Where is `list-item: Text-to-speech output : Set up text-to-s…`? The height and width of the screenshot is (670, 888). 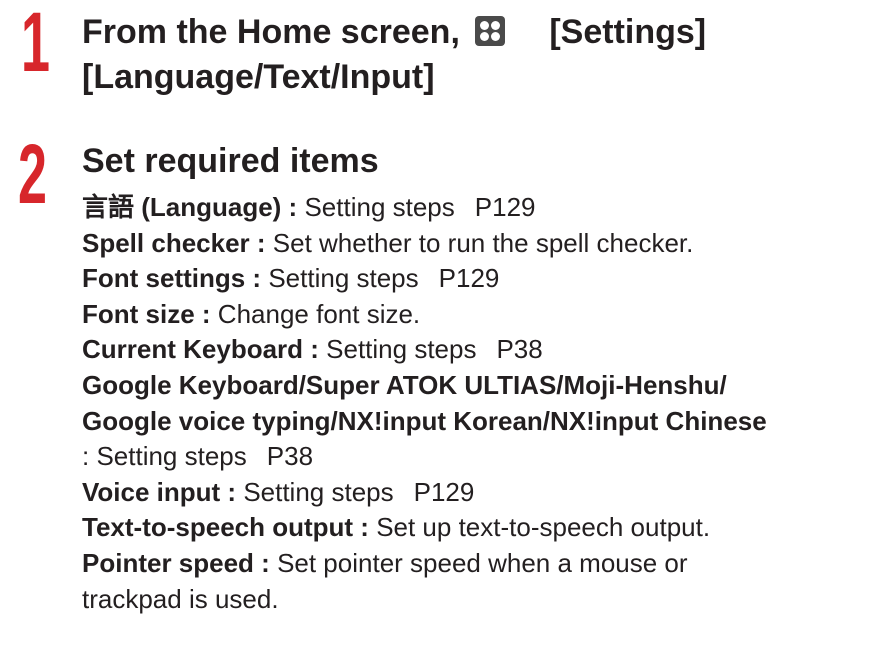 list-item: Text-to-speech output : Set up text-to-s… is located at coordinates (396, 527).